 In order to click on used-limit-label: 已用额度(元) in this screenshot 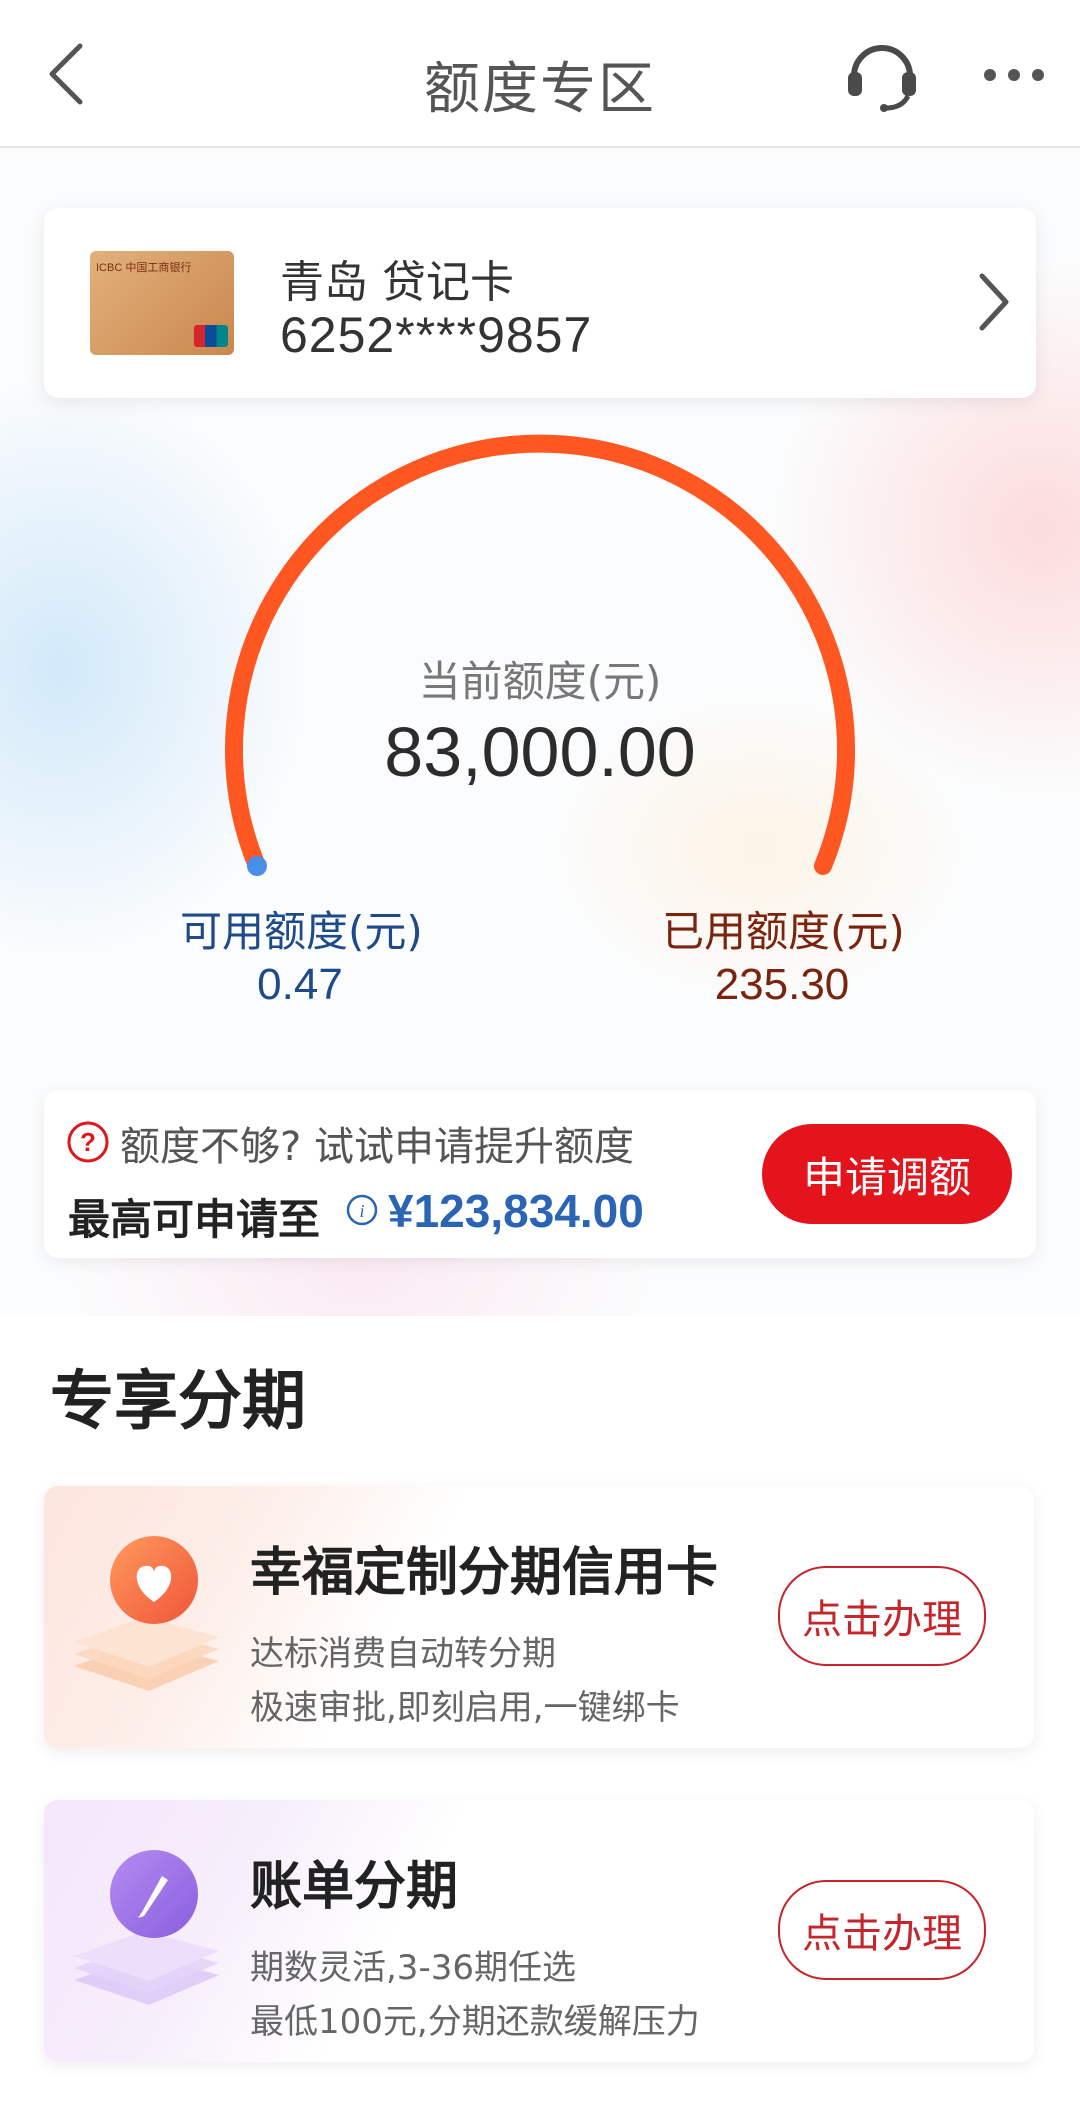, I will do `click(783, 931)`.